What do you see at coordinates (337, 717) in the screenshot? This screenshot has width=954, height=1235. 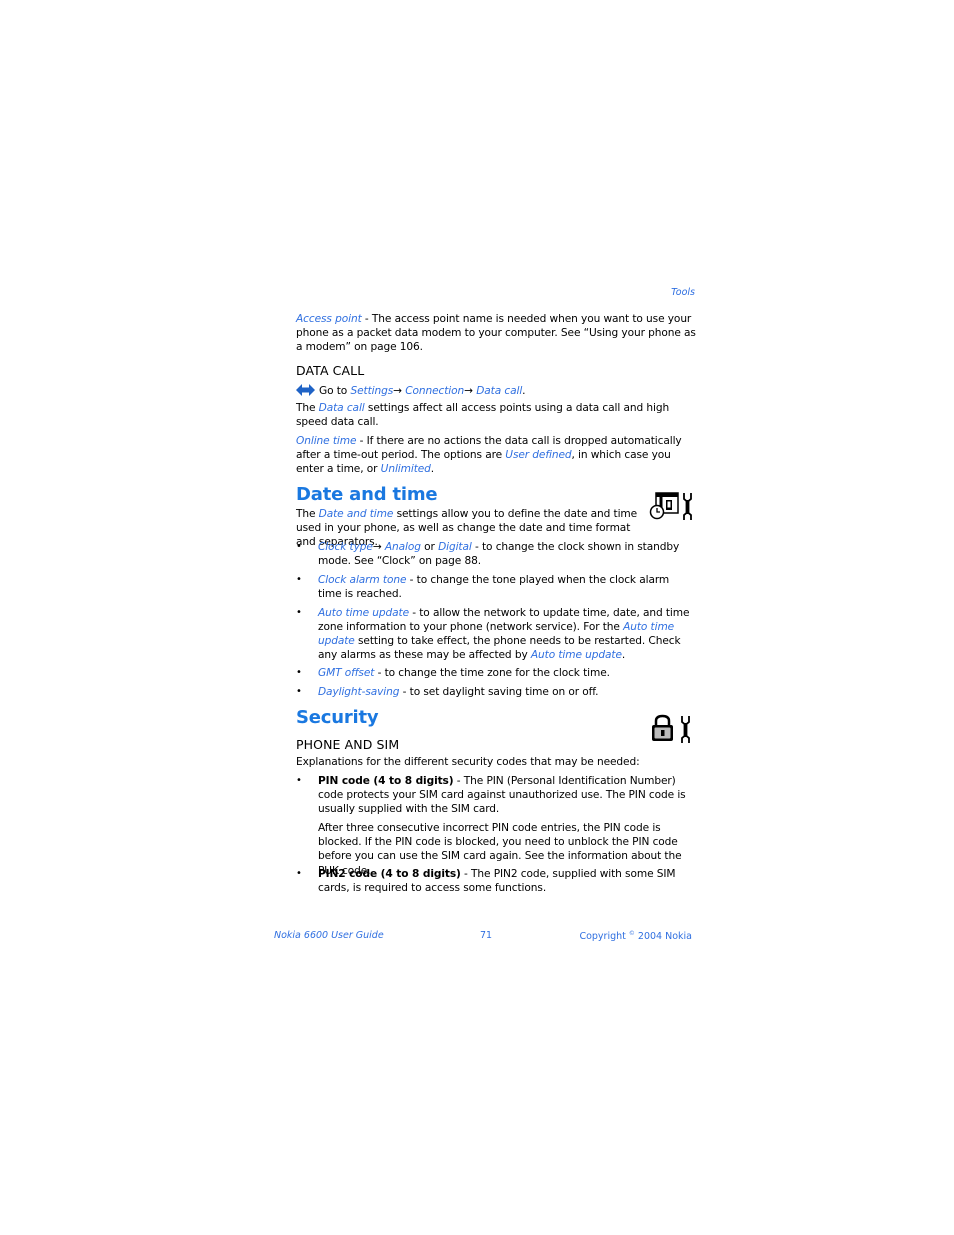 I see `security-heading: Security` at bounding box center [337, 717].